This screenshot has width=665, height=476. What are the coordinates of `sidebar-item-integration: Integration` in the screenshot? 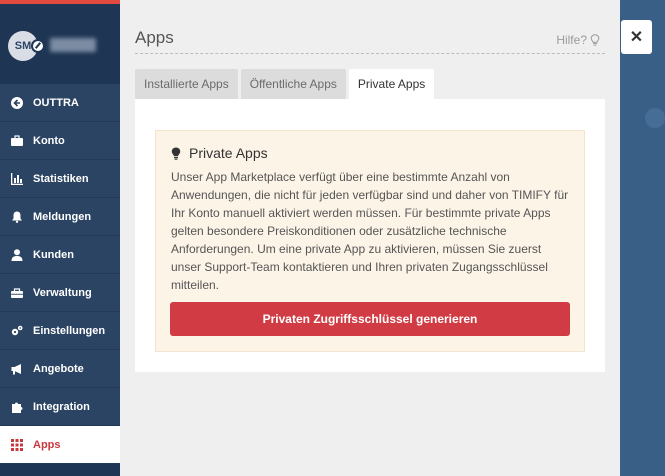 It's located at (60, 407).